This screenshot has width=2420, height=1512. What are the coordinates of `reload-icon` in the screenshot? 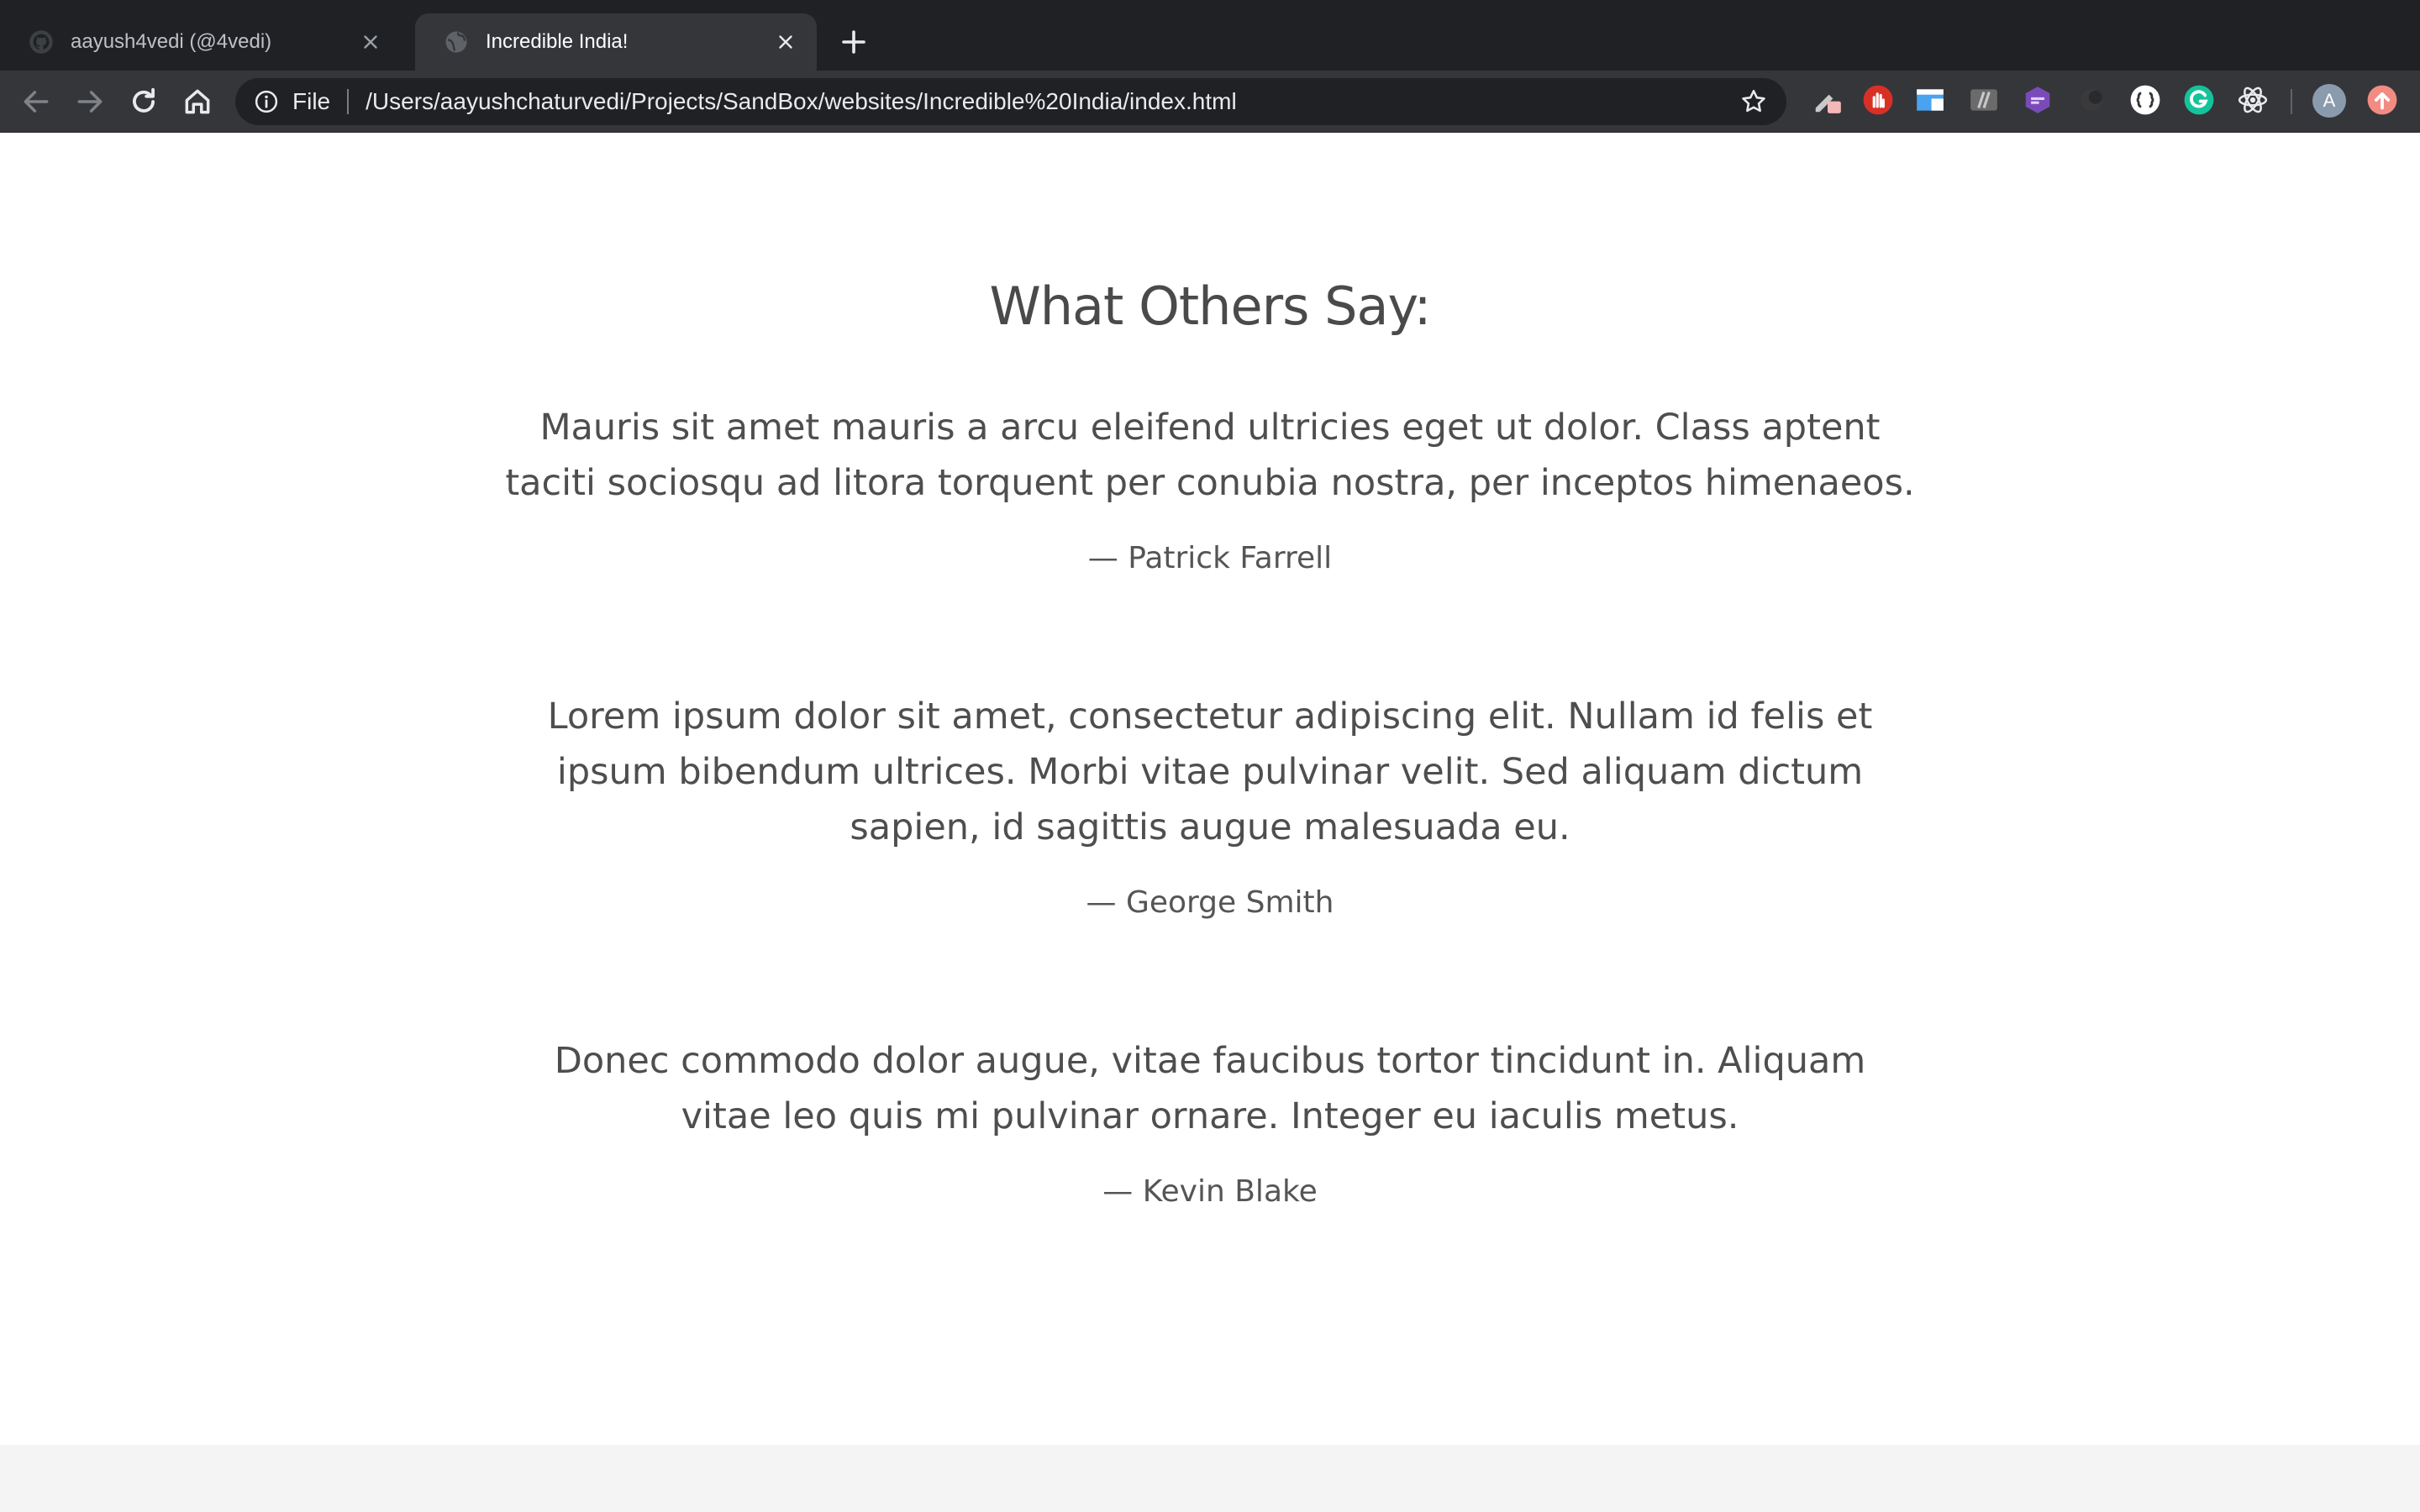 It's located at (144, 102).